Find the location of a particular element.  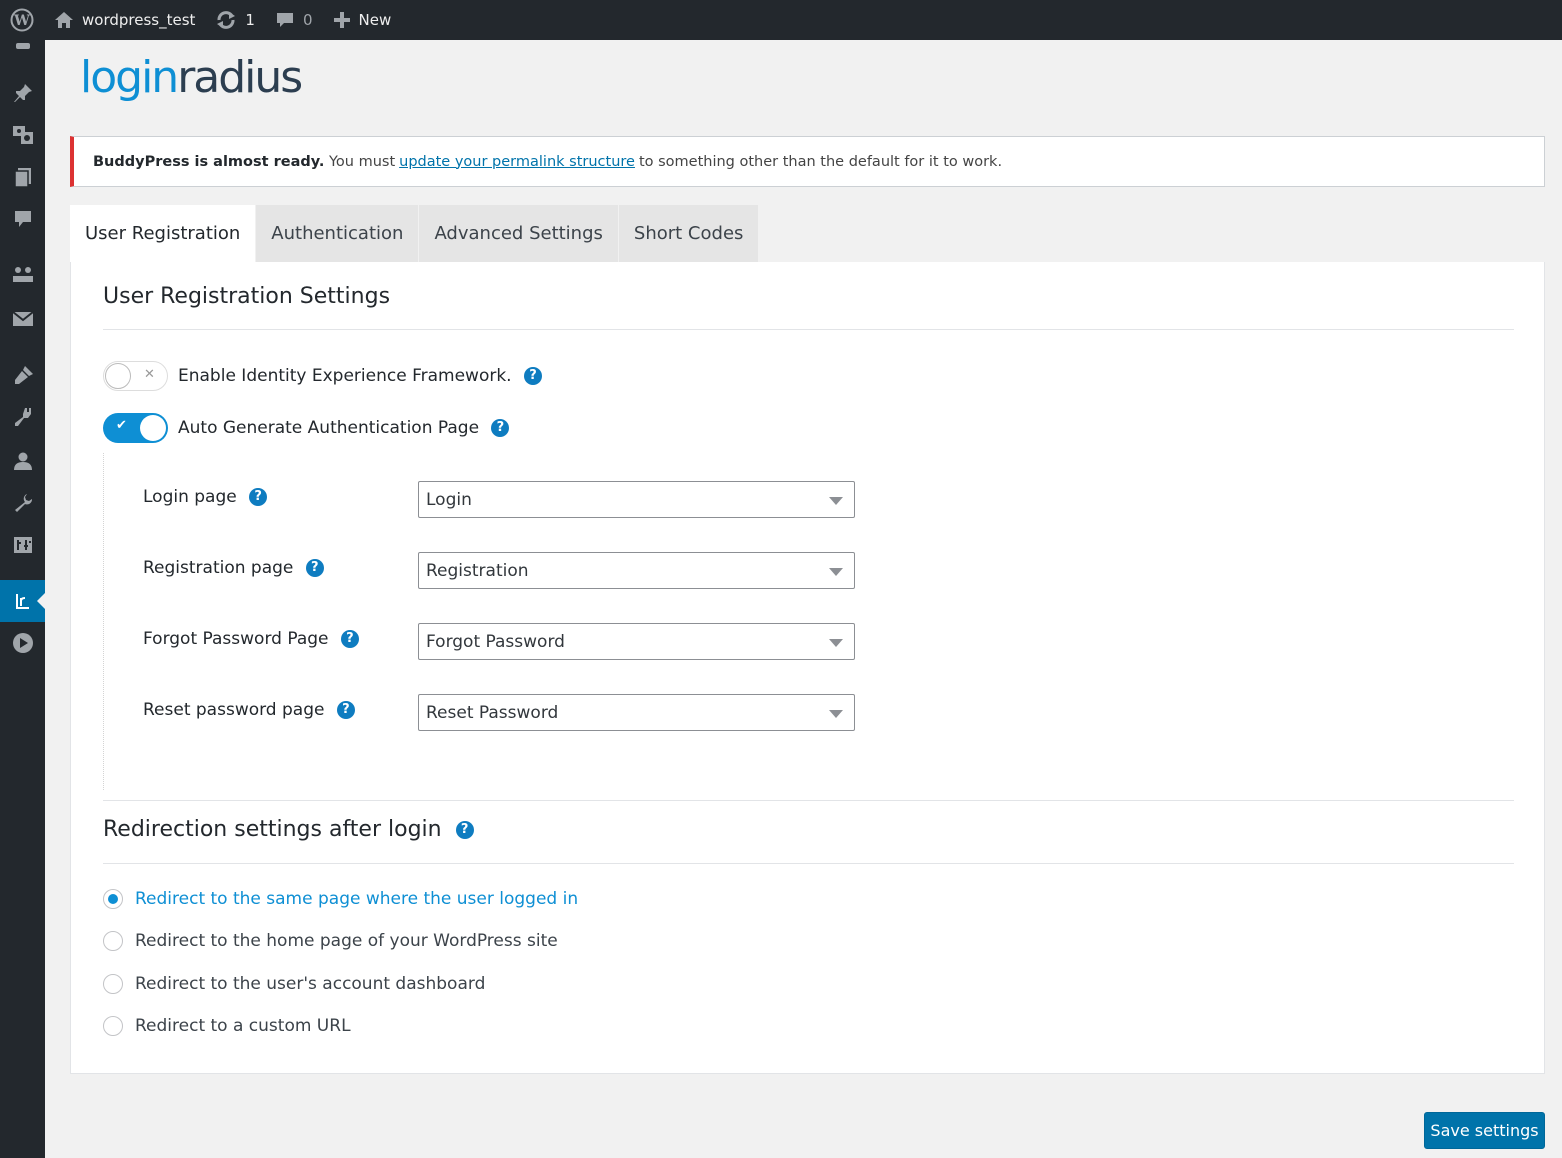

reset-password-page-label: Reset password page ? is located at coordinates (249, 710).